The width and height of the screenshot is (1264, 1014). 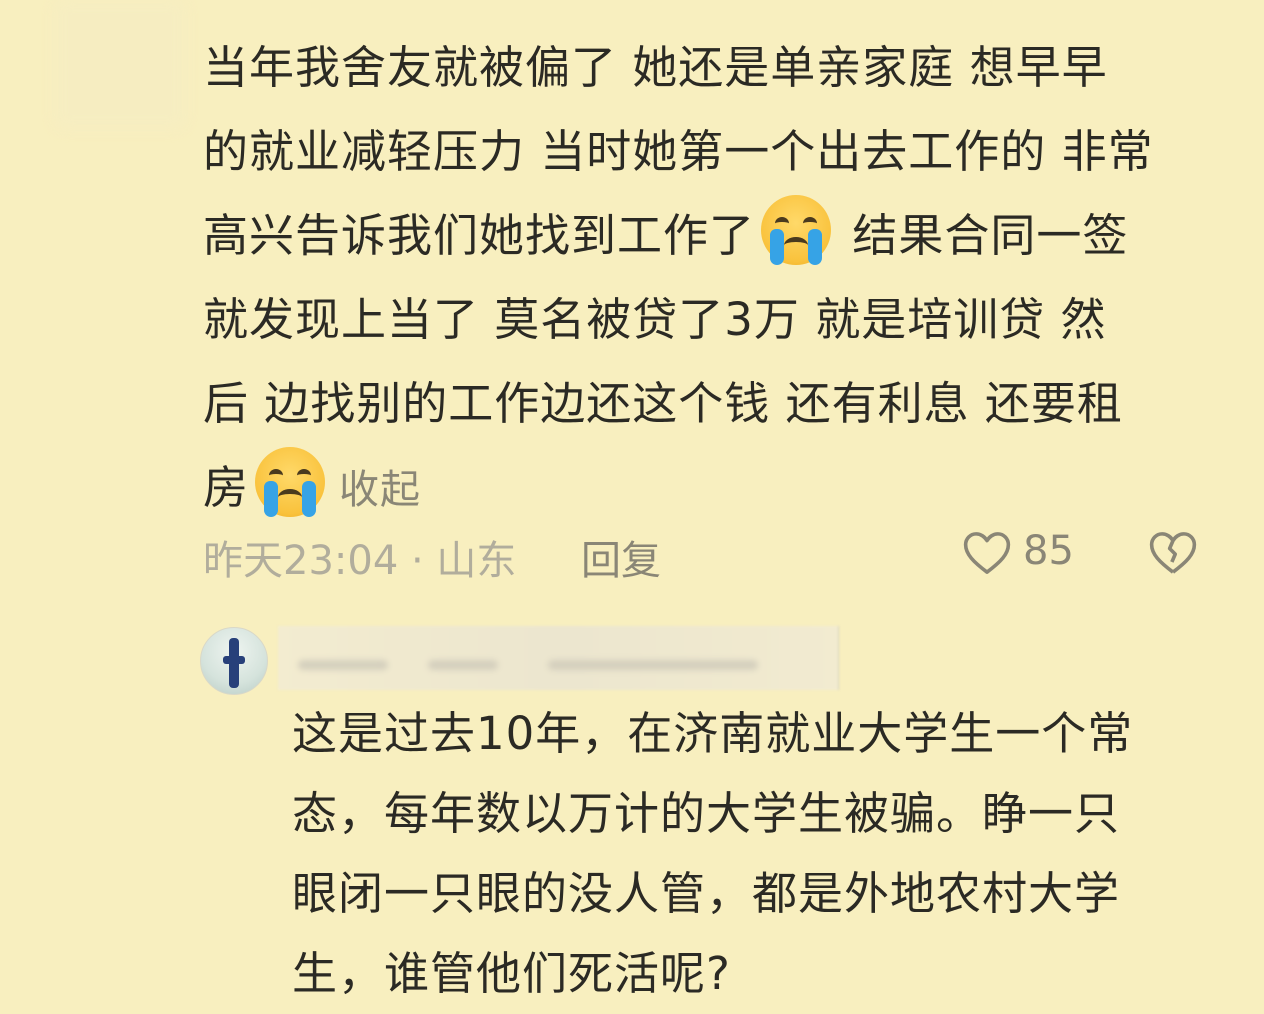 I want to click on commenter-avatar-blurred, so click(x=120, y=64).